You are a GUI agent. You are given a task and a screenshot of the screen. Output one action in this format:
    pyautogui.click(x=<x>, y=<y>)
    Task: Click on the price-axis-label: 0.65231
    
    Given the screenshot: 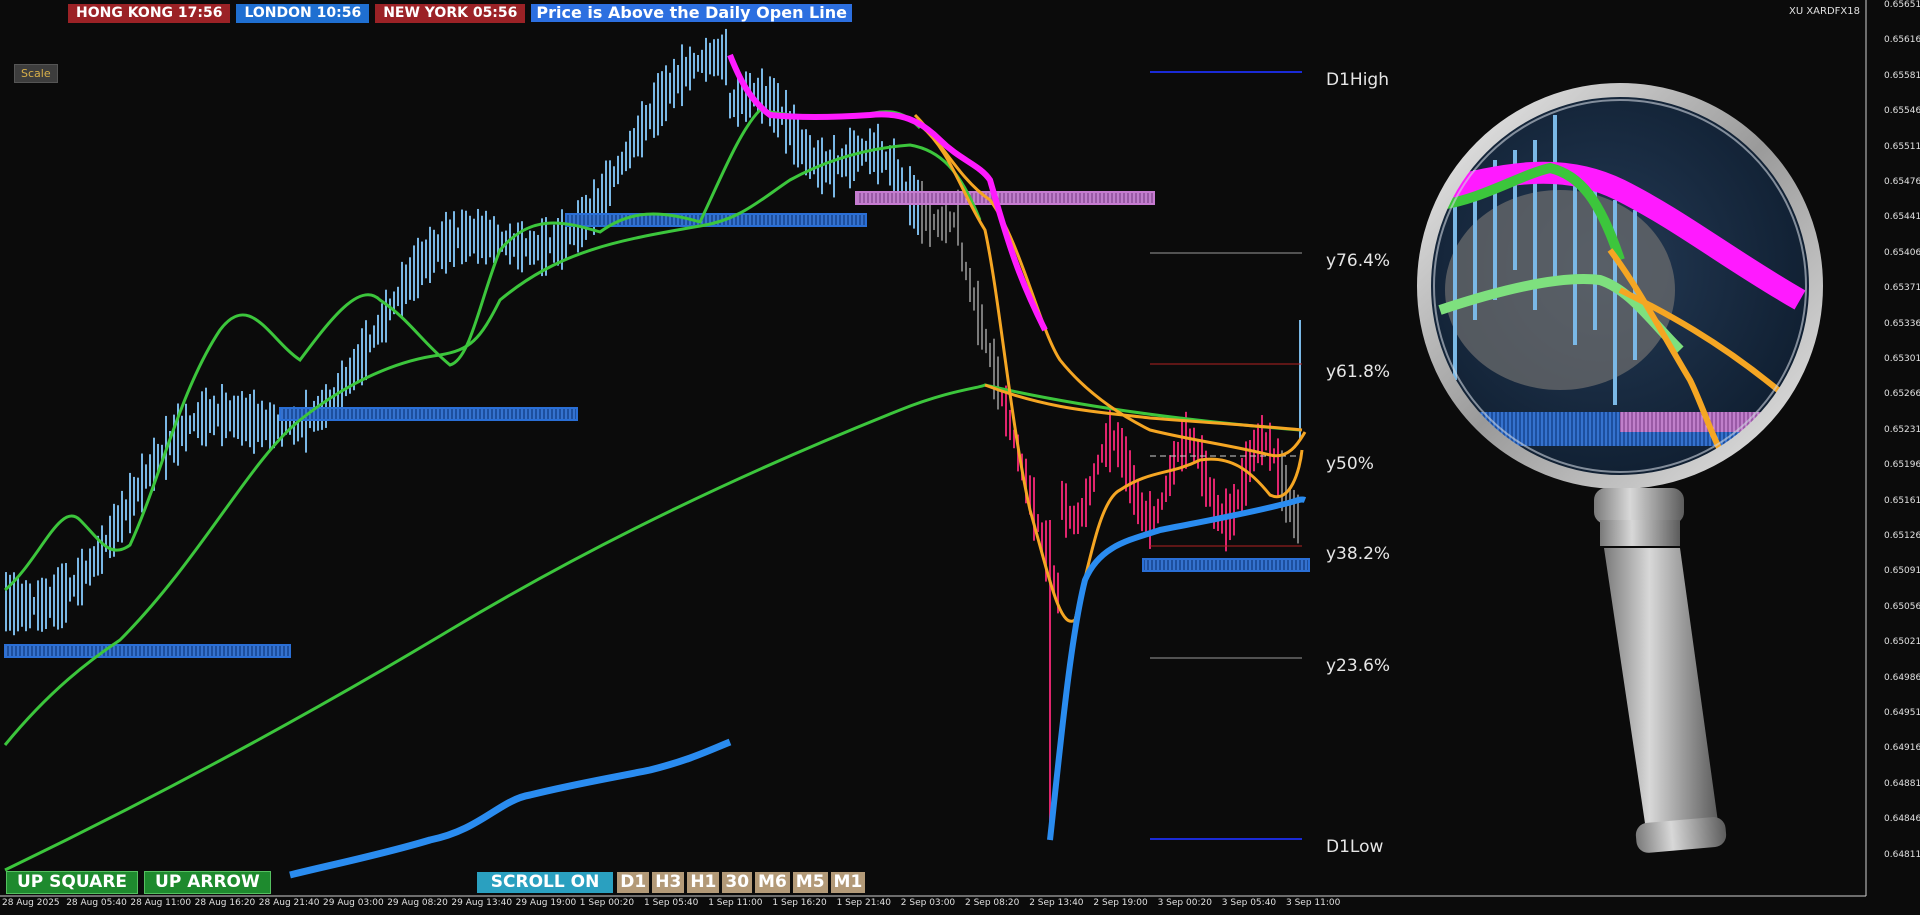 What is the action you would take?
    pyautogui.click(x=1902, y=429)
    